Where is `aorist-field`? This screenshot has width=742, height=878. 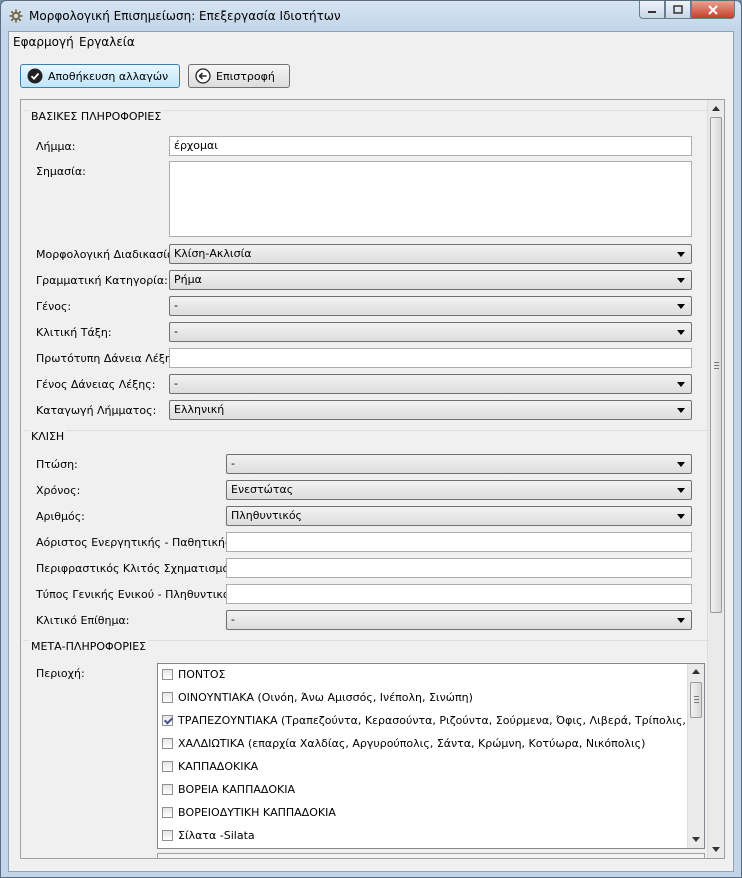 aorist-field is located at coordinates (459, 542).